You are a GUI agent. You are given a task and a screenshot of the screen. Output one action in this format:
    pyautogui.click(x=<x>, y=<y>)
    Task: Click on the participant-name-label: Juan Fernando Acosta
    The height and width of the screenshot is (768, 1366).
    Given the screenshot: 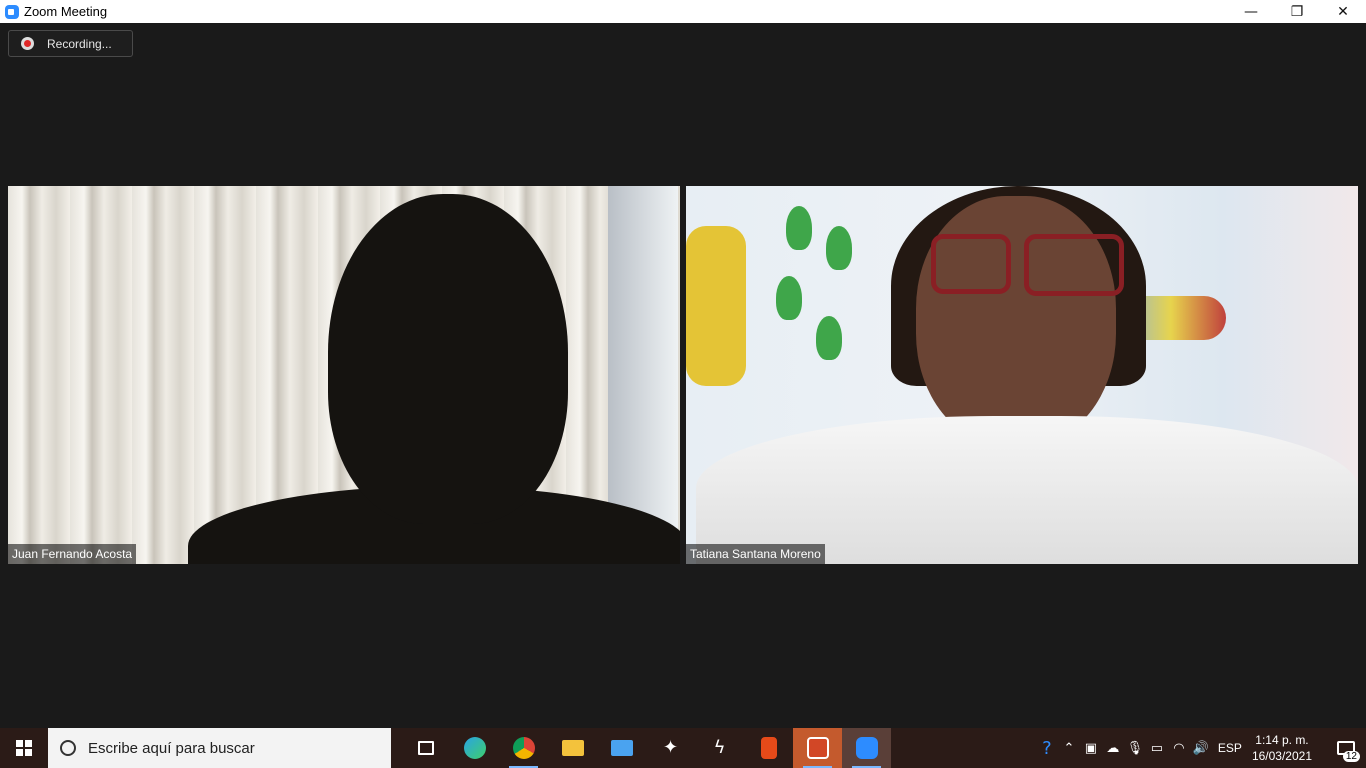 What is the action you would take?
    pyautogui.click(x=72, y=554)
    